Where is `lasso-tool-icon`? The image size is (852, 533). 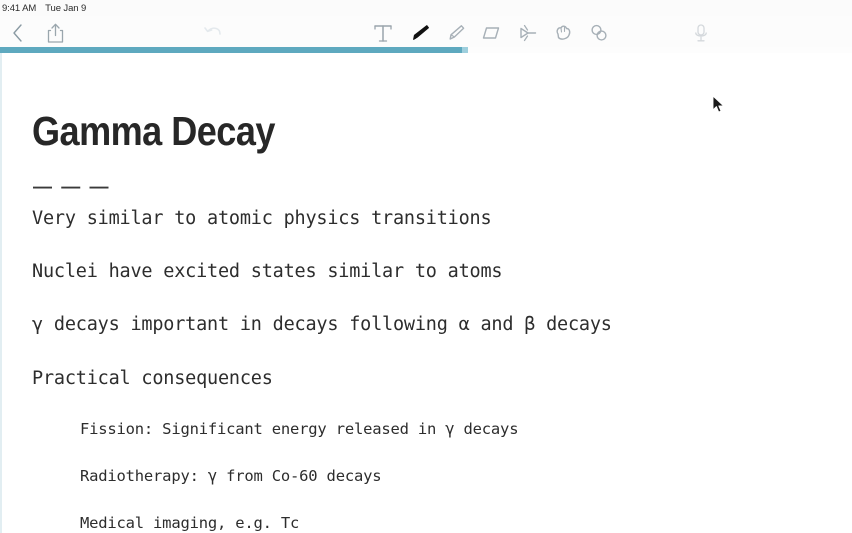
lasso-tool-icon is located at coordinates (527, 33).